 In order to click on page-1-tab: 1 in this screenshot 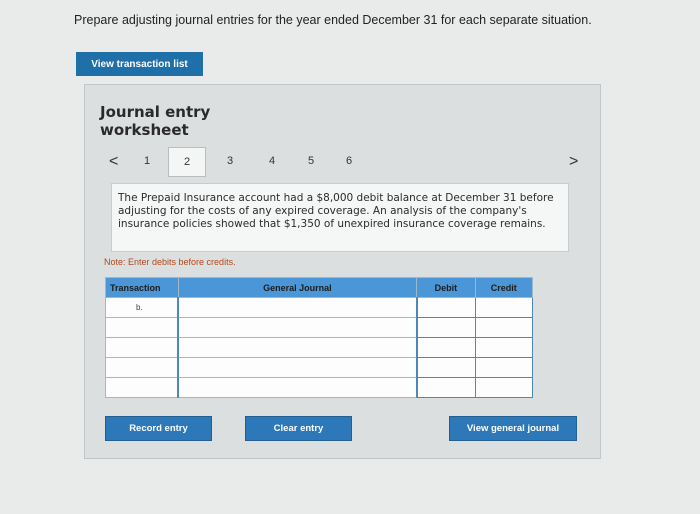, I will do `click(147, 161)`.